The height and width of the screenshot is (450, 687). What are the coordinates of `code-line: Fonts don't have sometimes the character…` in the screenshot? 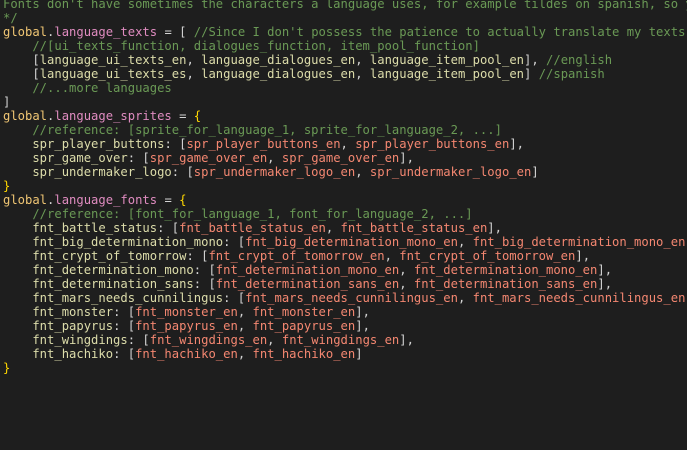 It's located at (343, 6).